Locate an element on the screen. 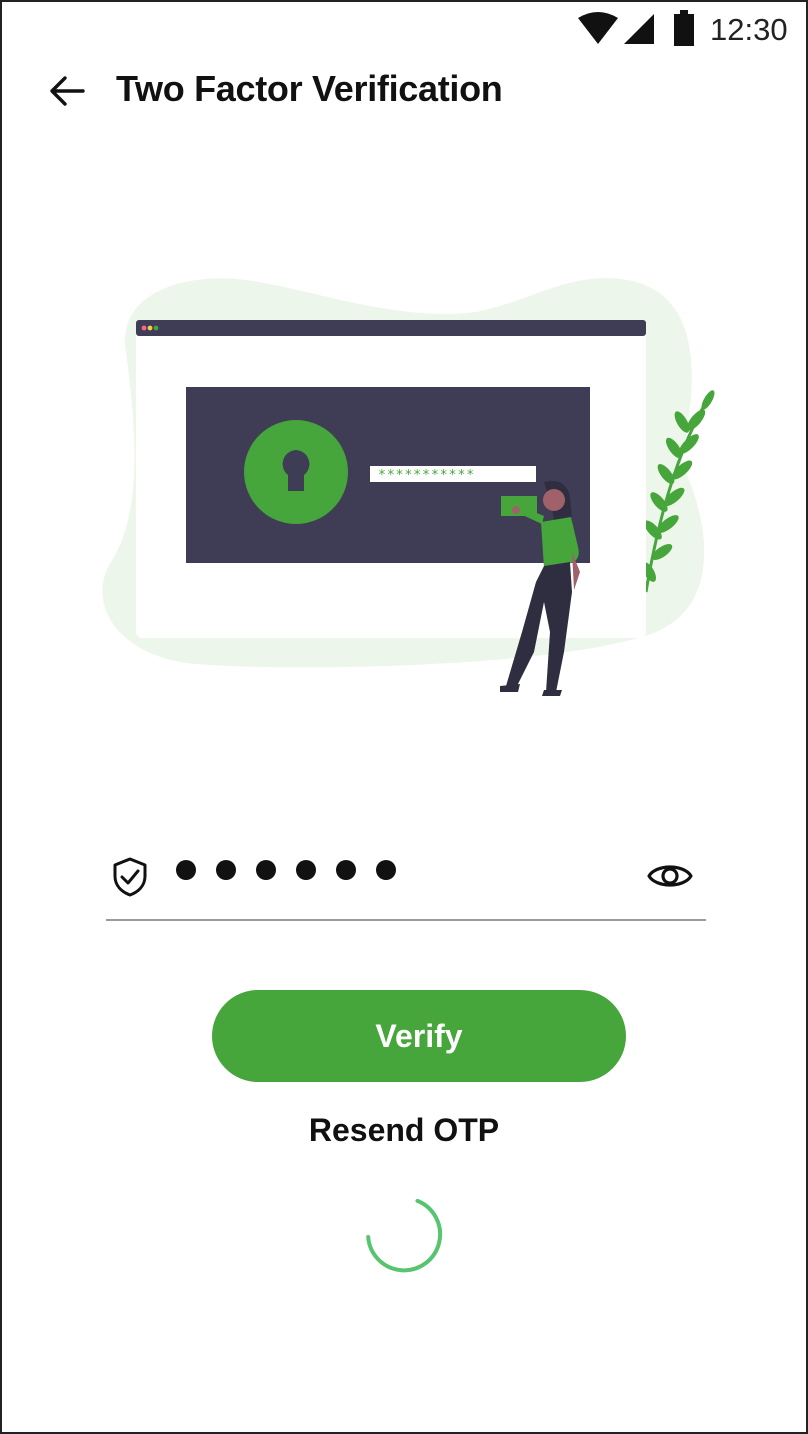 Image resolution: width=808 pixels, height=1434 pixels. status-bar: 12:30 is located at coordinates (404, 30).